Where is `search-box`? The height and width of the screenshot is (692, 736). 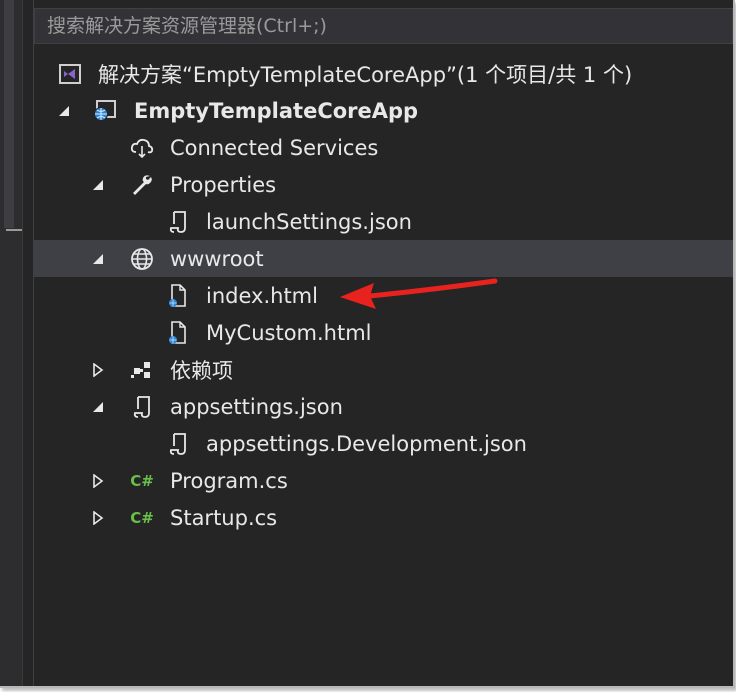 search-box is located at coordinates (383, 26).